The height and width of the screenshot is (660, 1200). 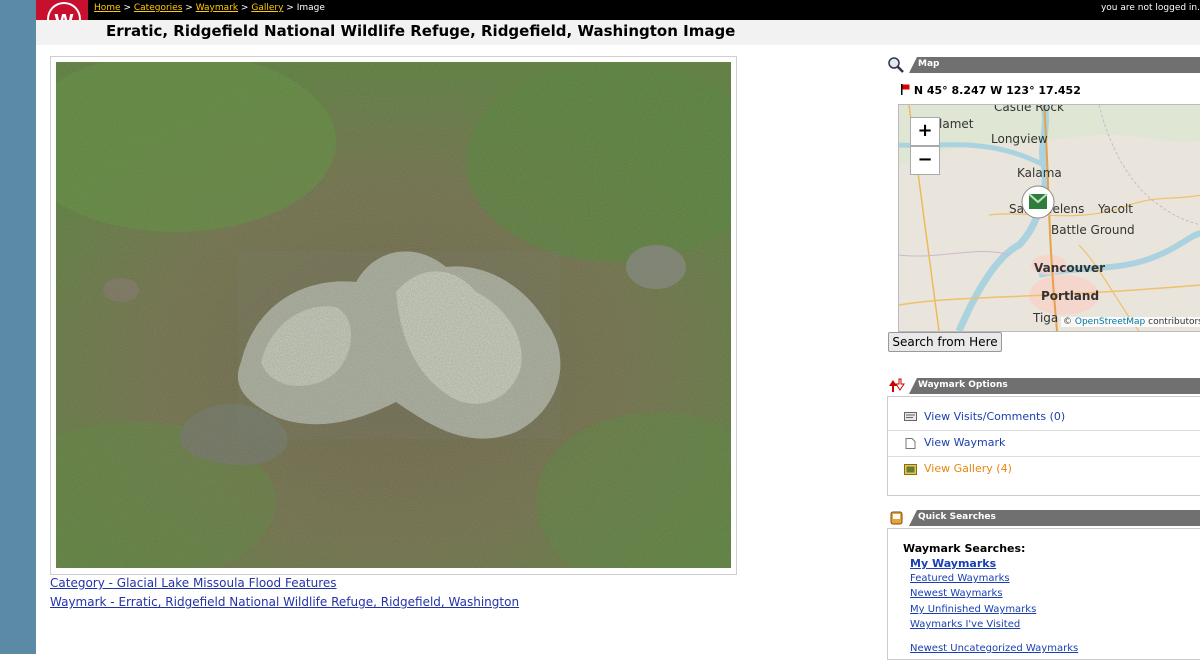 I want to click on binoculars-icon, so click(x=896, y=518).